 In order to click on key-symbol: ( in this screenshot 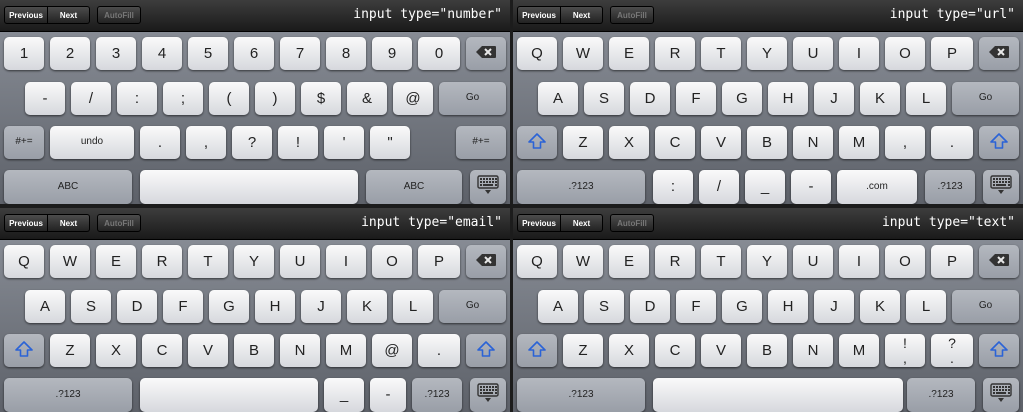, I will do `click(229, 98)`.